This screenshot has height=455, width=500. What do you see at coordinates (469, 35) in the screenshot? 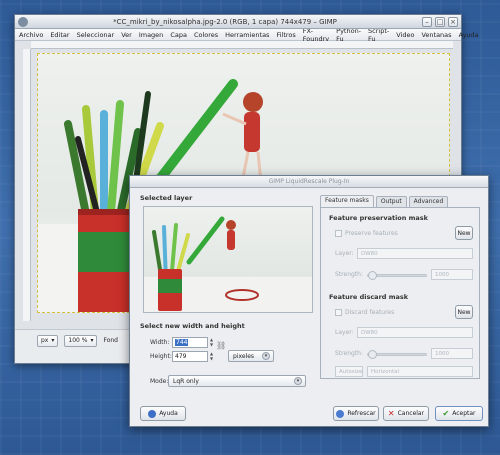
I see `menu-item: Ayuda` at bounding box center [469, 35].